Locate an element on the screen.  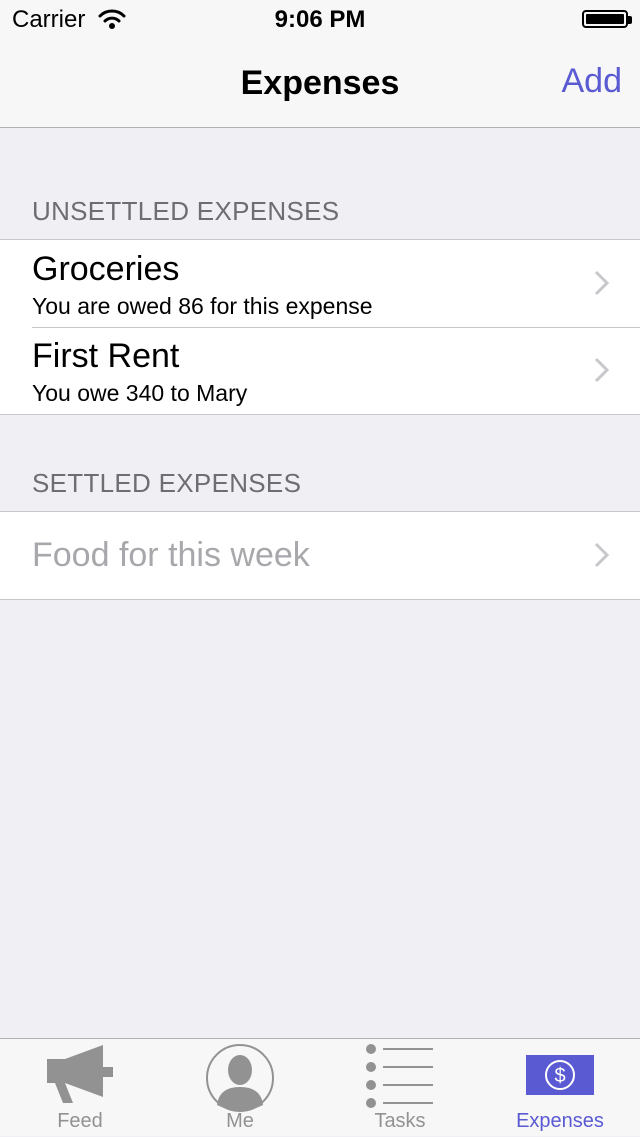
tab-expenses: $ Expenses is located at coordinates (560, 1088).